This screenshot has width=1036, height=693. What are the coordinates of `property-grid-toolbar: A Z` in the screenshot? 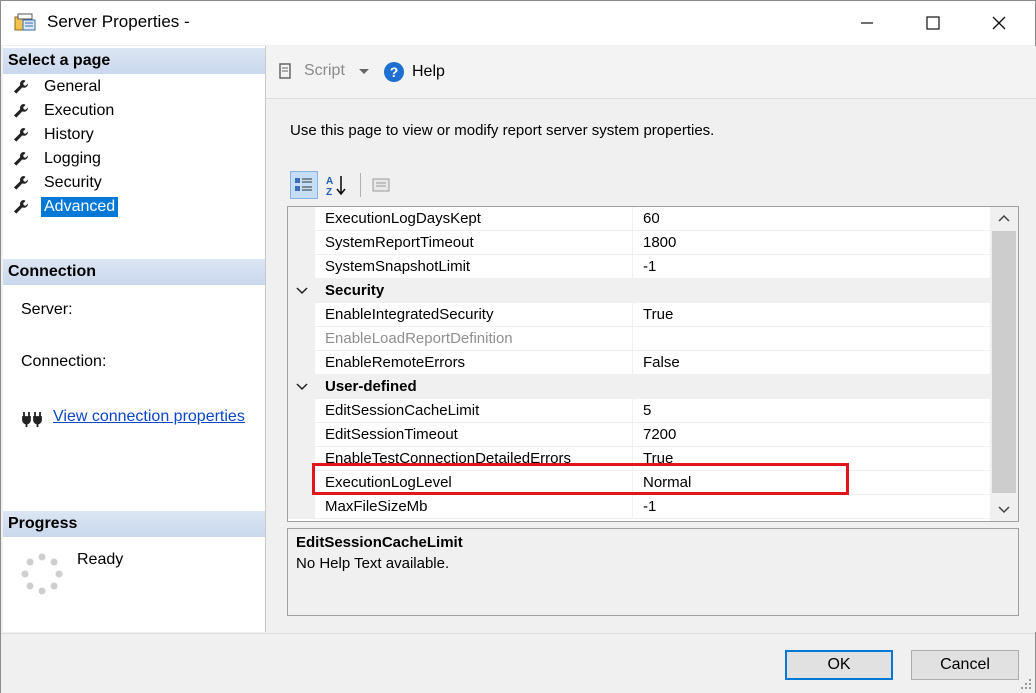 It's located at (344, 185).